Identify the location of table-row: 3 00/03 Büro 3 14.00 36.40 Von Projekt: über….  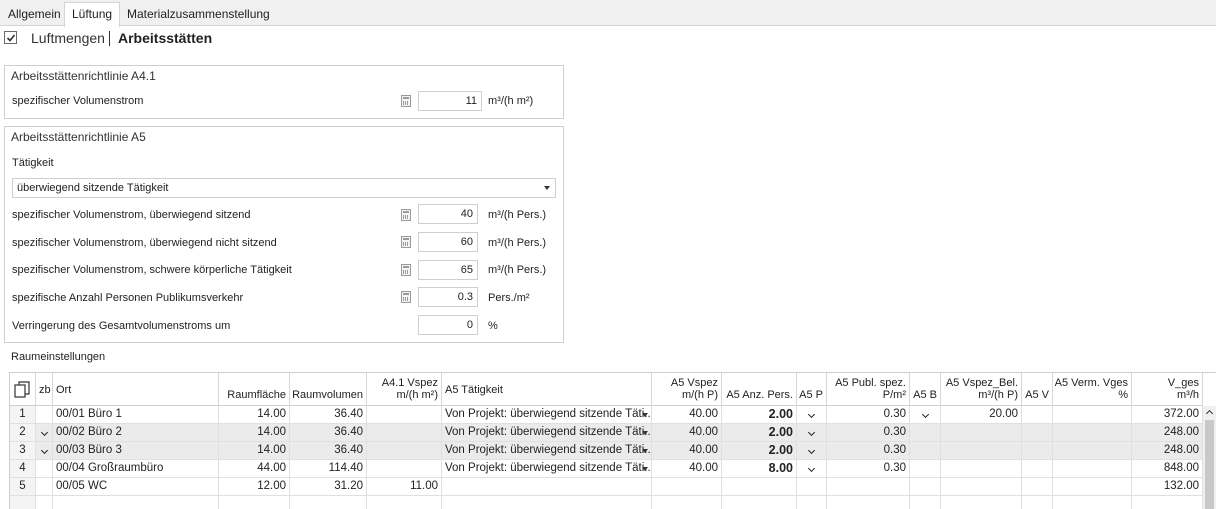
(613, 451).